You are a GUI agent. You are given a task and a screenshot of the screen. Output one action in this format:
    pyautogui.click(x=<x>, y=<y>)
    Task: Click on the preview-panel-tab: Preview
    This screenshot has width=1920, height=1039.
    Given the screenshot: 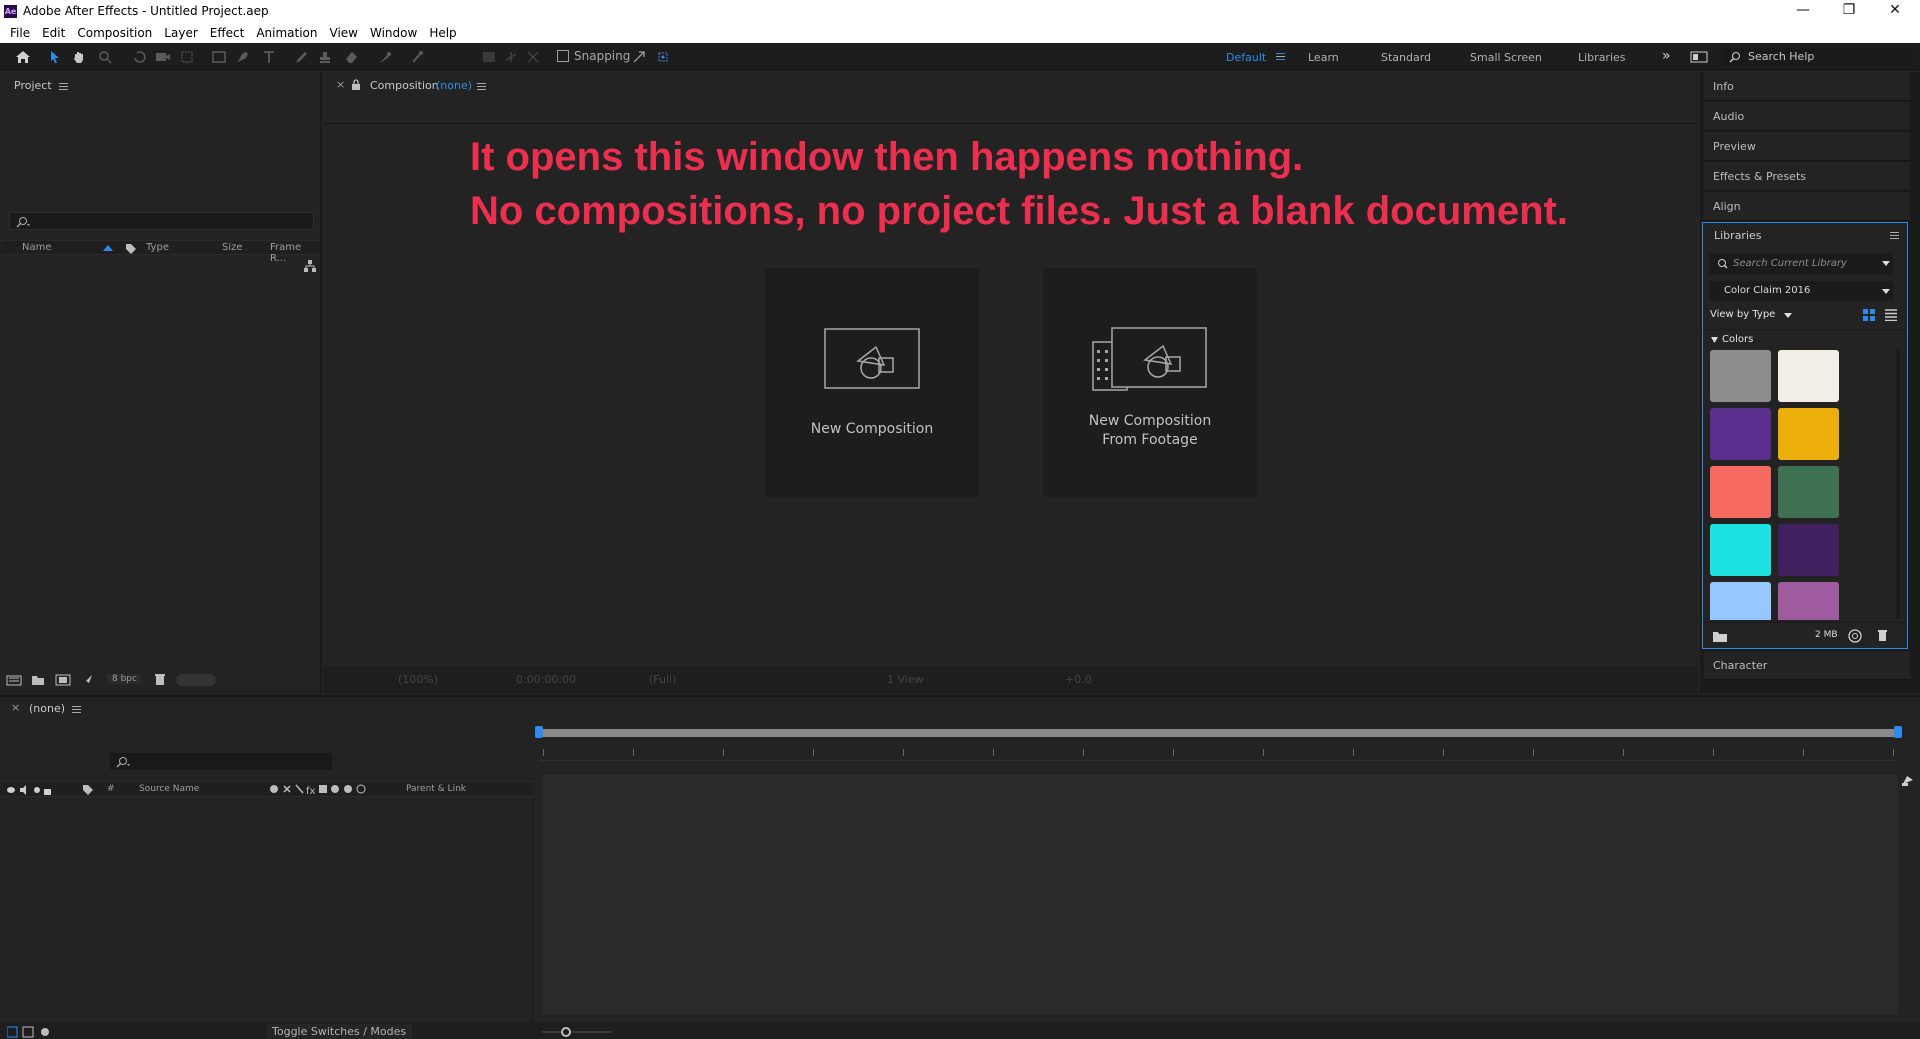 What is the action you would take?
    pyautogui.click(x=1807, y=146)
    